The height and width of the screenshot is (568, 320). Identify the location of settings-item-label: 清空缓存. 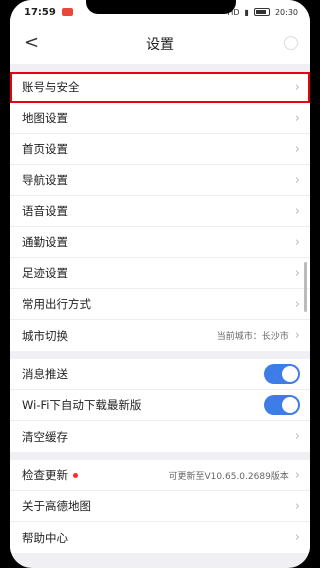
(45, 436).